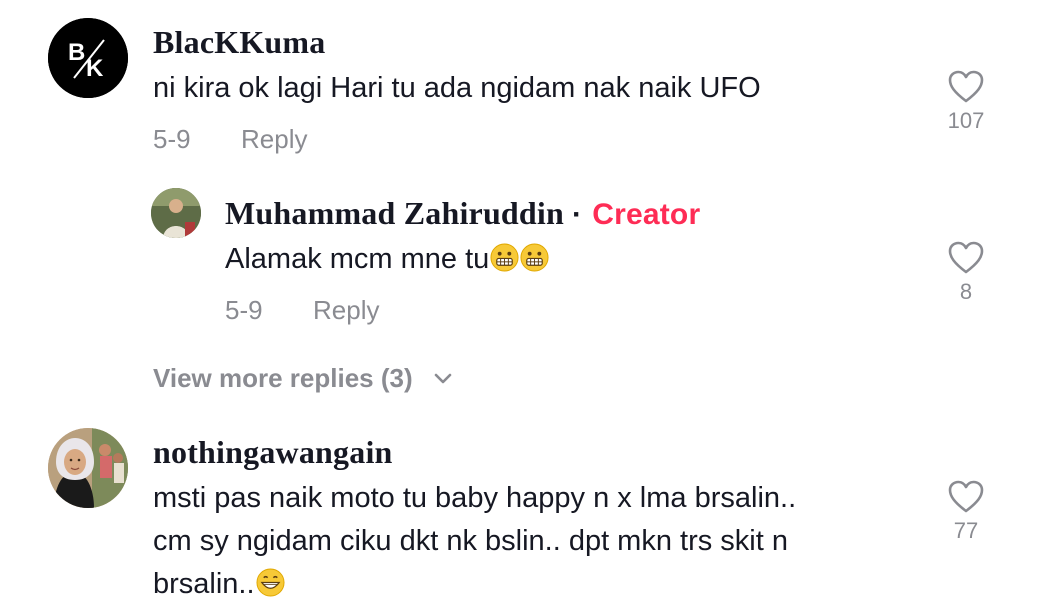 This screenshot has height=612, width=1046. What do you see at coordinates (204, 584) in the screenshot?
I see `comment-text-line: brsalin..` at bounding box center [204, 584].